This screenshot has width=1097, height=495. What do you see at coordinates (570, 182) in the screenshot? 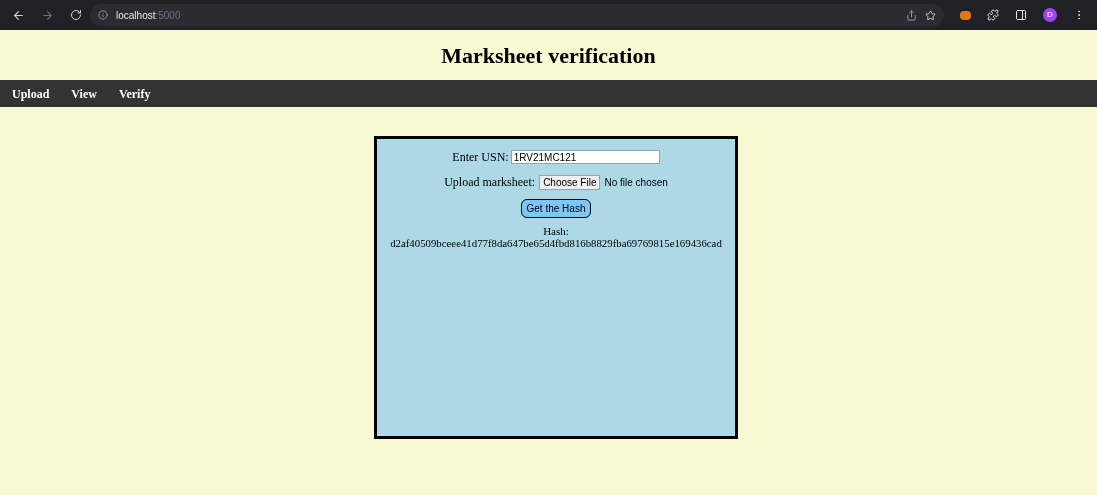
I see `choose-file-button: Choose File` at bounding box center [570, 182].